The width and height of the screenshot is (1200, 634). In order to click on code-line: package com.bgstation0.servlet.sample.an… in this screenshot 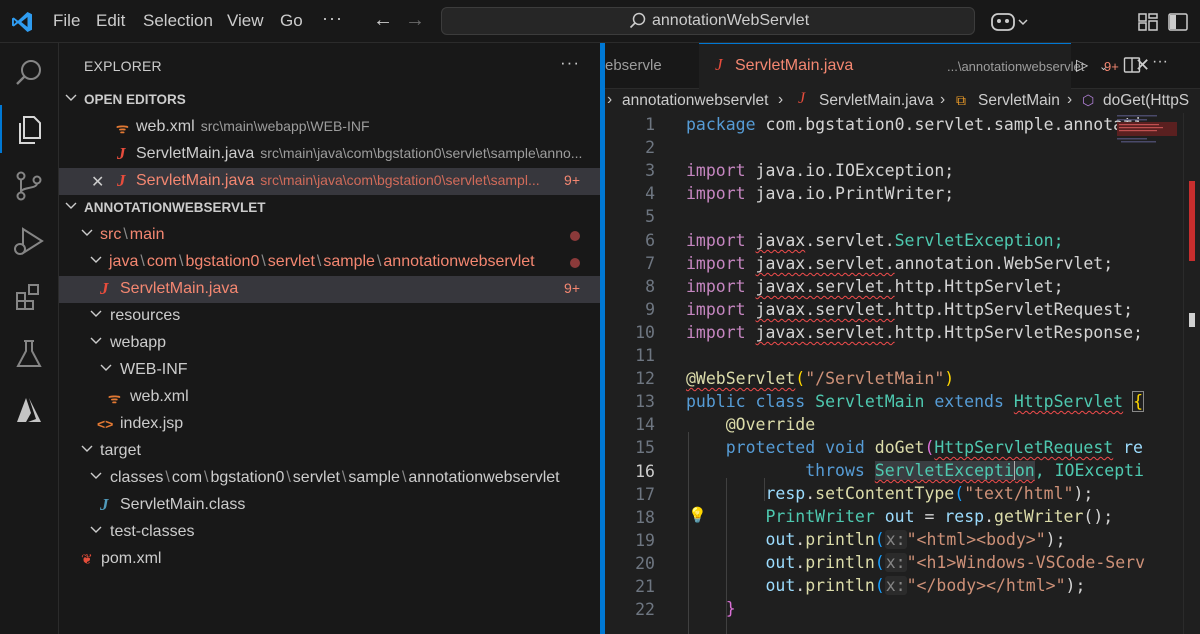, I will do `click(914, 124)`.